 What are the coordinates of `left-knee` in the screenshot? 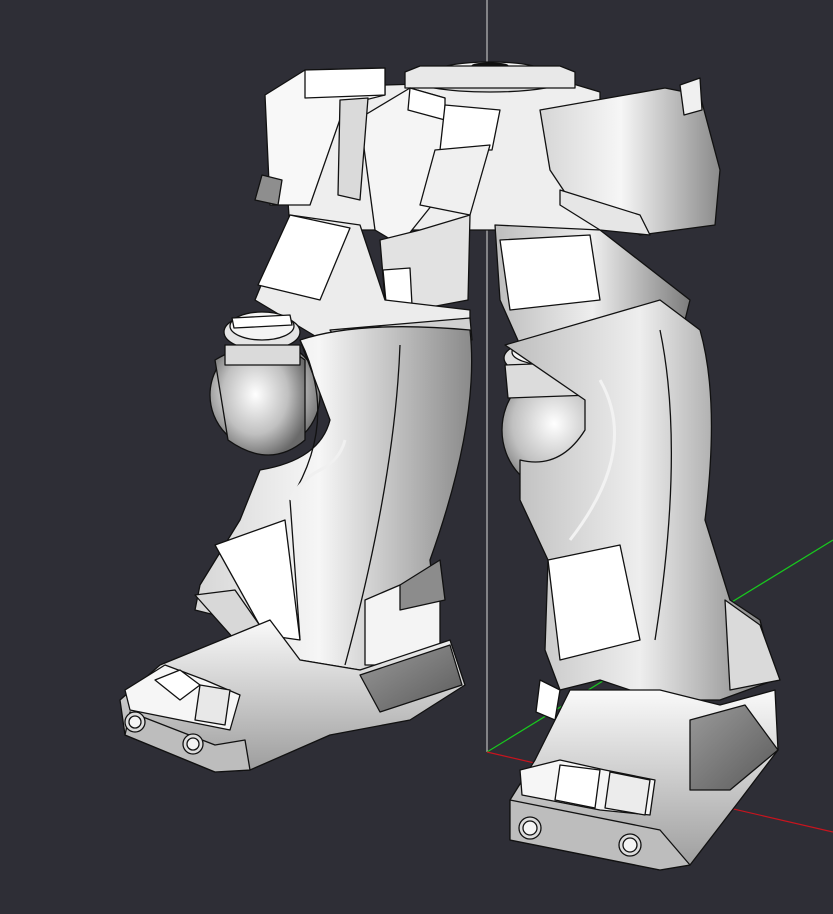 It's located at (265, 383).